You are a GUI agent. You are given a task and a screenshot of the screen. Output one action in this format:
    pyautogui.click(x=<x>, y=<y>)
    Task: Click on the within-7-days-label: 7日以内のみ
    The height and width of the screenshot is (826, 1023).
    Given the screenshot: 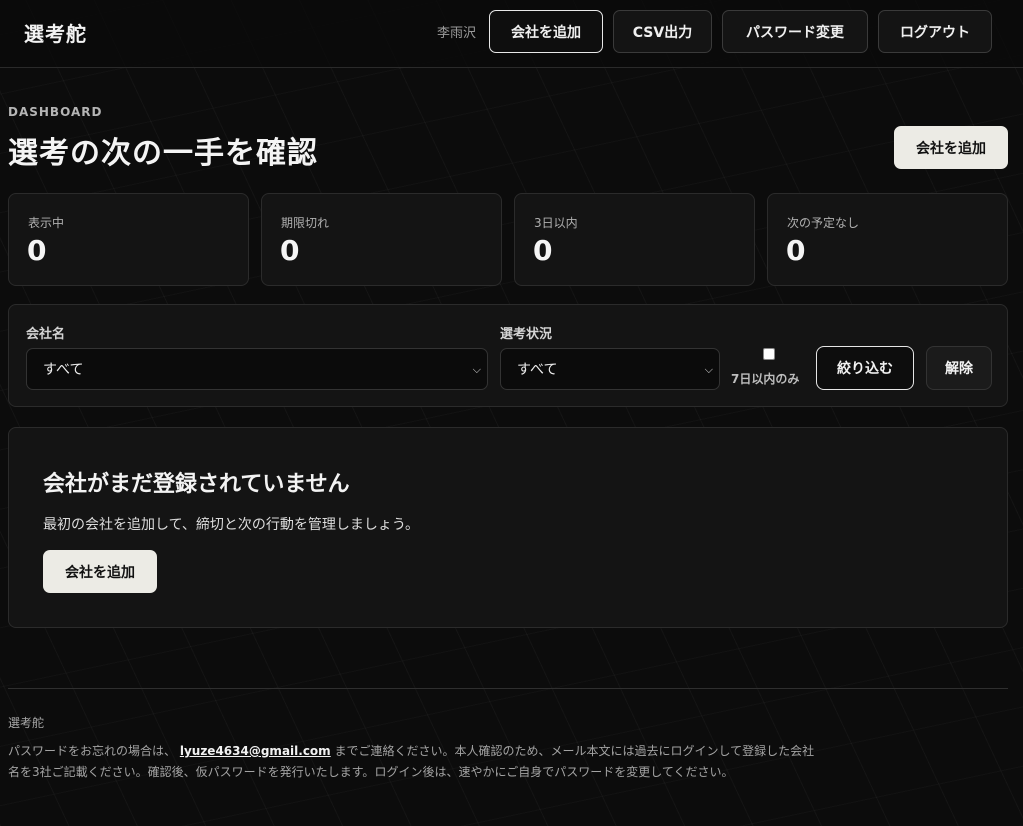 What is the action you would take?
    pyautogui.click(x=765, y=379)
    